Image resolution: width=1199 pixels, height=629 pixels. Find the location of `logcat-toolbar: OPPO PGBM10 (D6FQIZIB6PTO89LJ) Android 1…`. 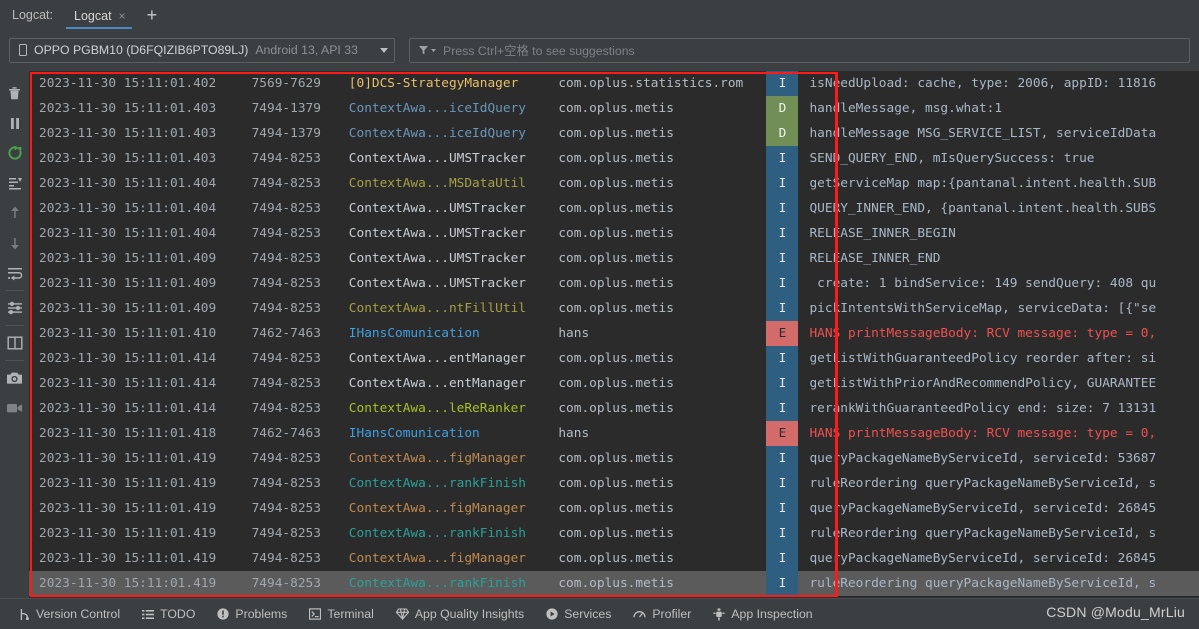

logcat-toolbar: OPPO PGBM10 (D6FQIZIB6PTO89LJ) Android 1… is located at coordinates (599, 50).